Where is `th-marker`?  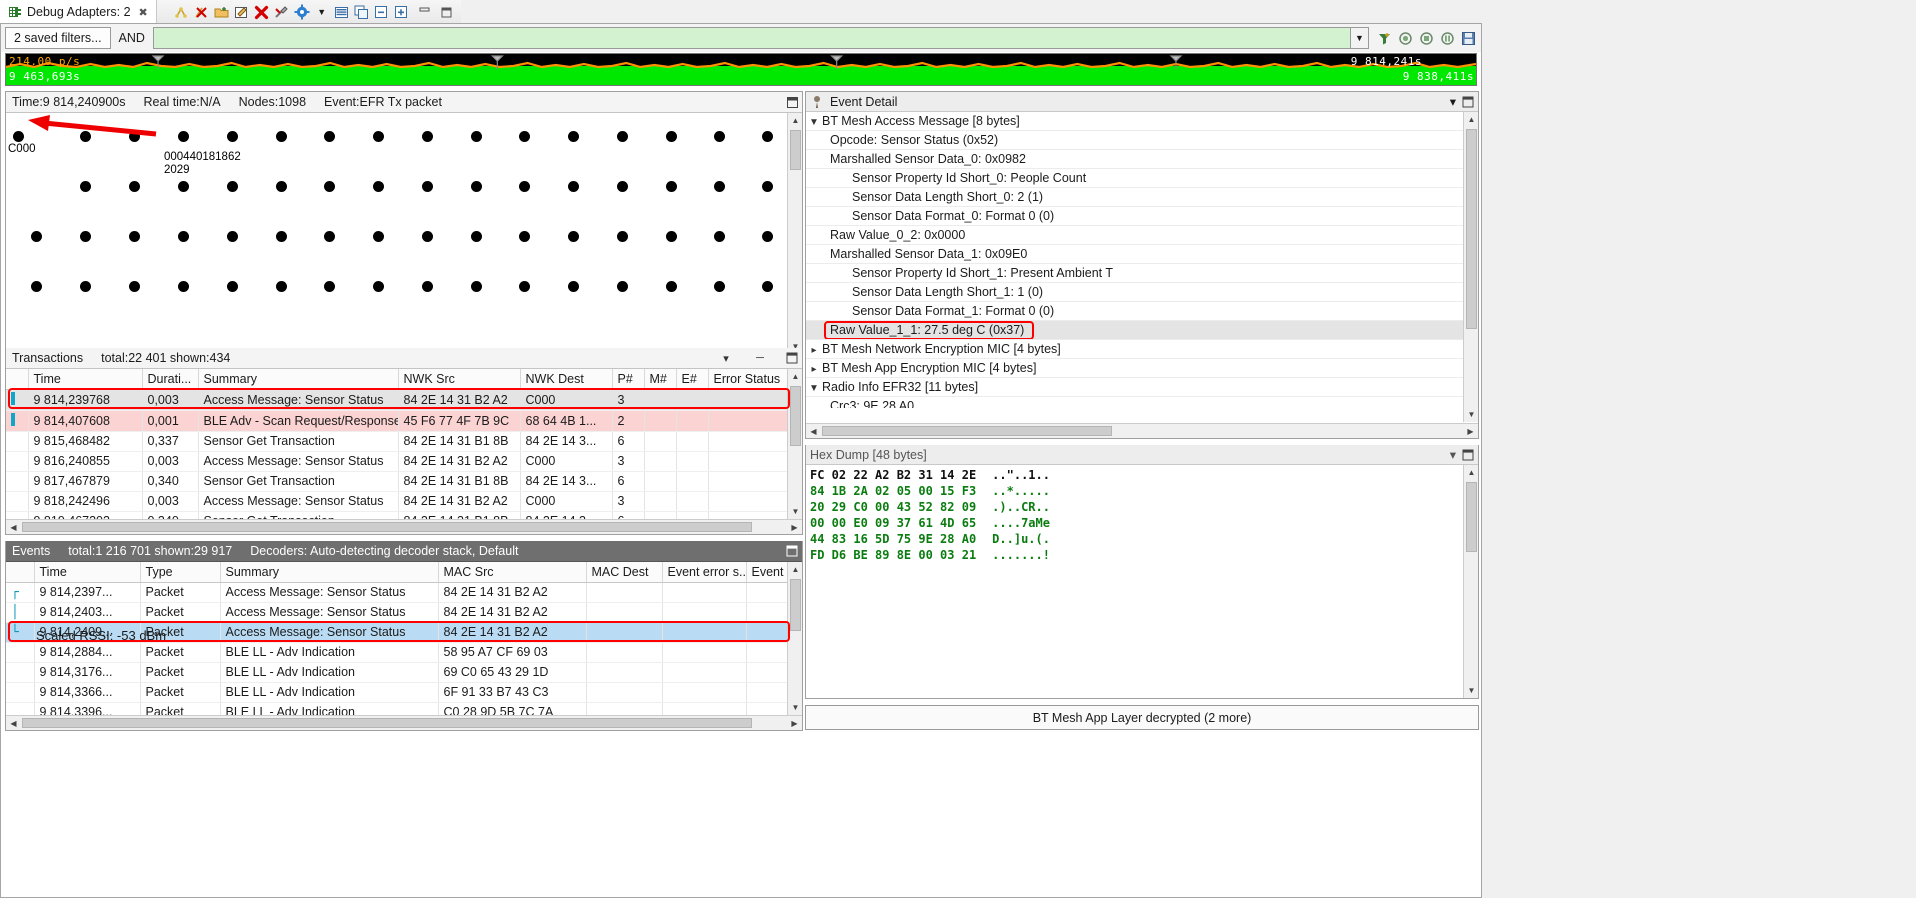
th-marker is located at coordinates (17, 379).